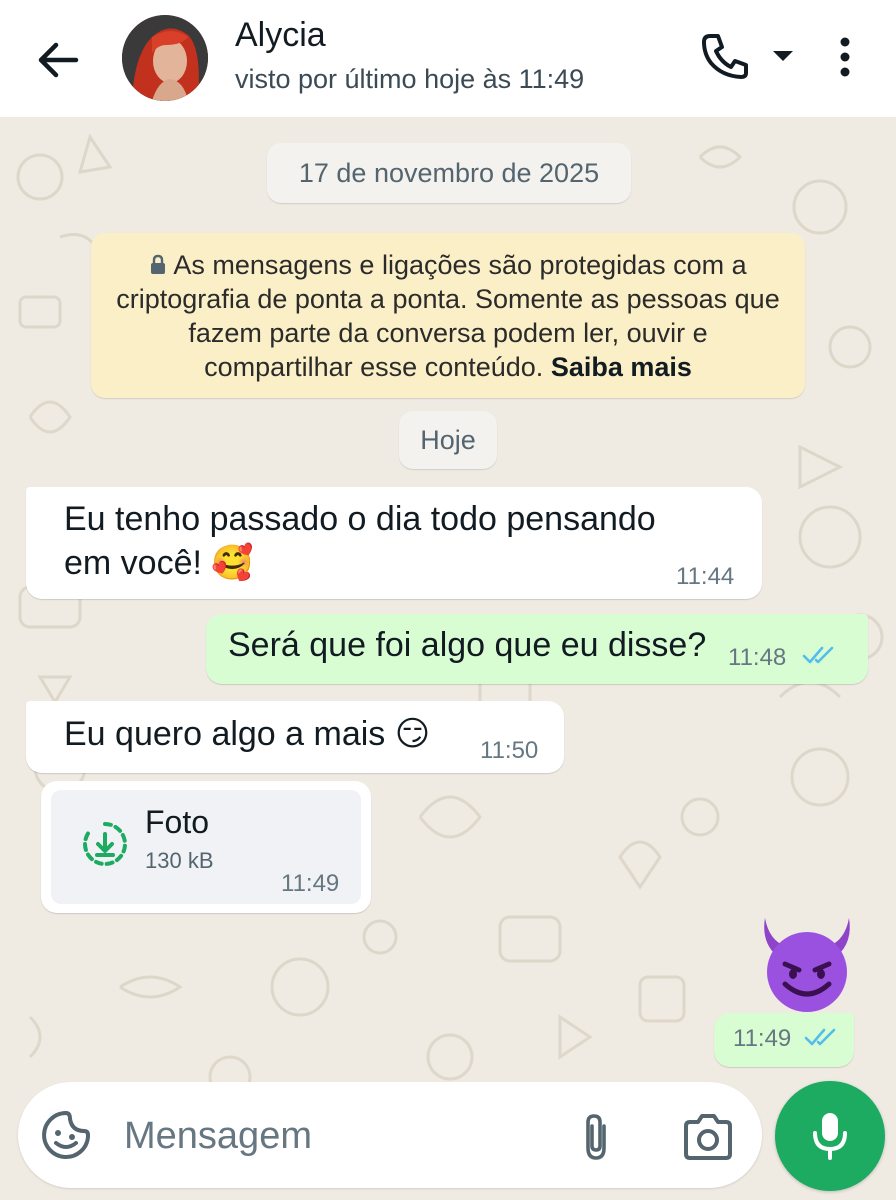 Image resolution: width=896 pixels, height=1200 pixels. Describe the element at coordinates (360, 519) in the screenshot. I see `message-text-line: Eu tenho passado o dia todo pensando` at that location.